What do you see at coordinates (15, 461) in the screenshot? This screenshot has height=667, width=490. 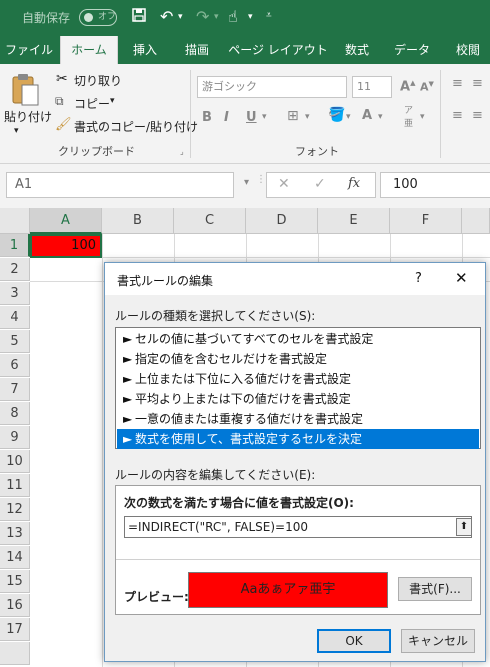 I see `row-header: 10` at bounding box center [15, 461].